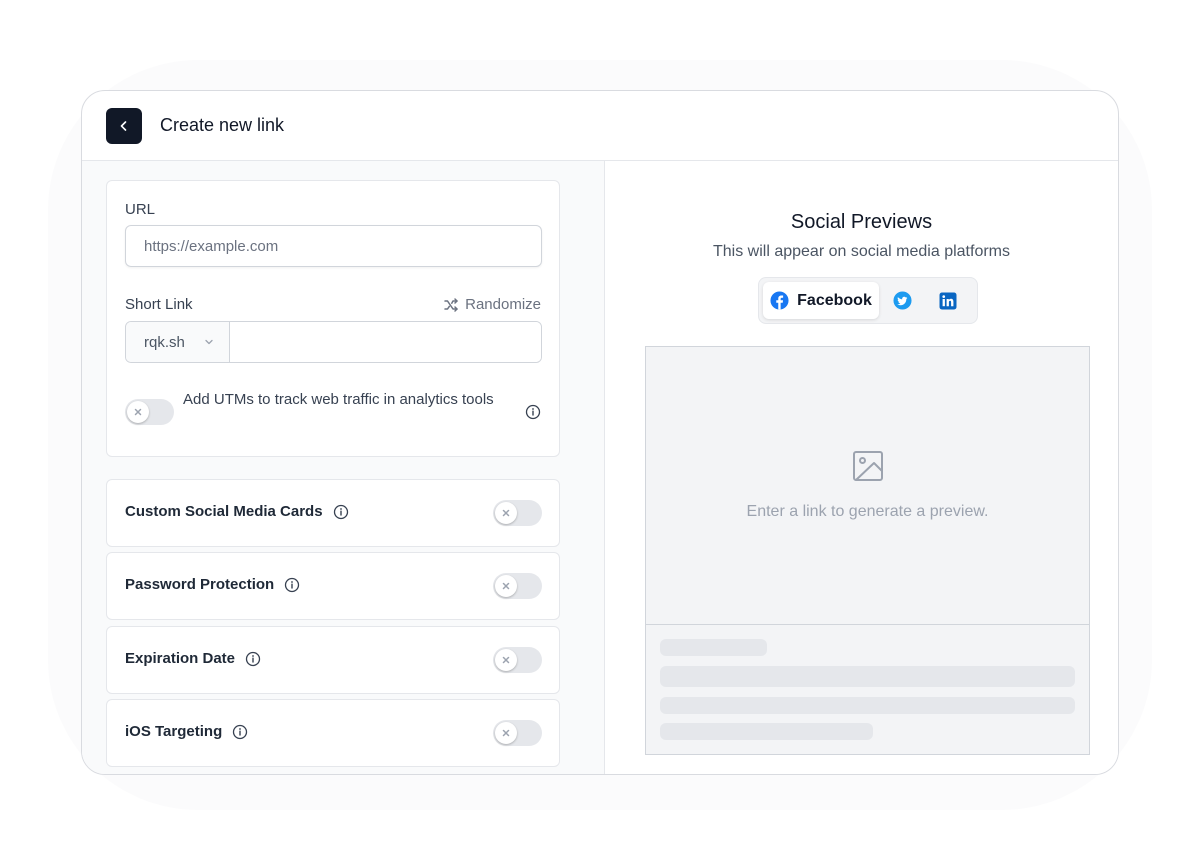  Describe the element at coordinates (385, 342) in the screenshot. I see `short-key-input` at that location.